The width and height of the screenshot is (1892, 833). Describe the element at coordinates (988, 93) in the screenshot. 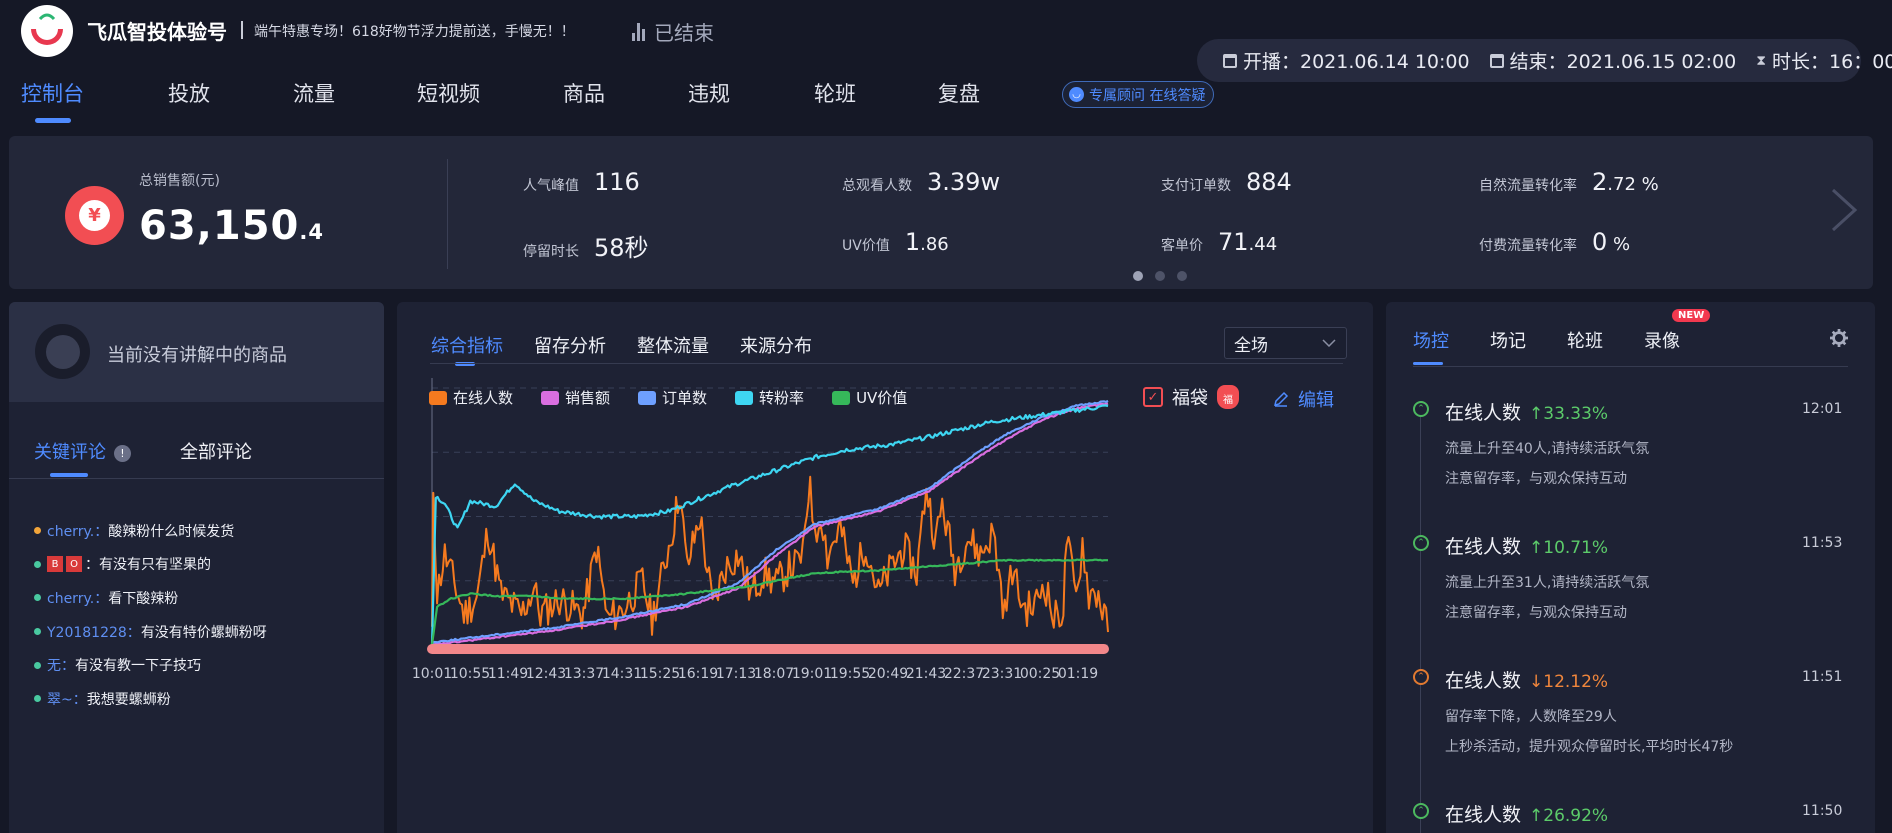

I see `nav-review: 复盘` at that location.